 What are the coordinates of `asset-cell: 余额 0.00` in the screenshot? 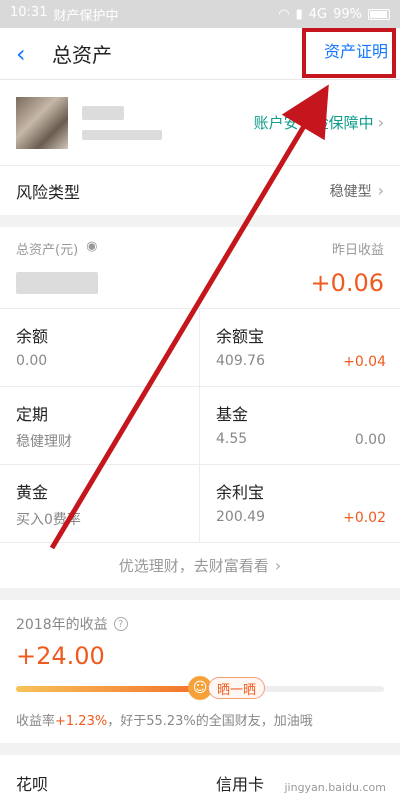 It's located at (100, 347).